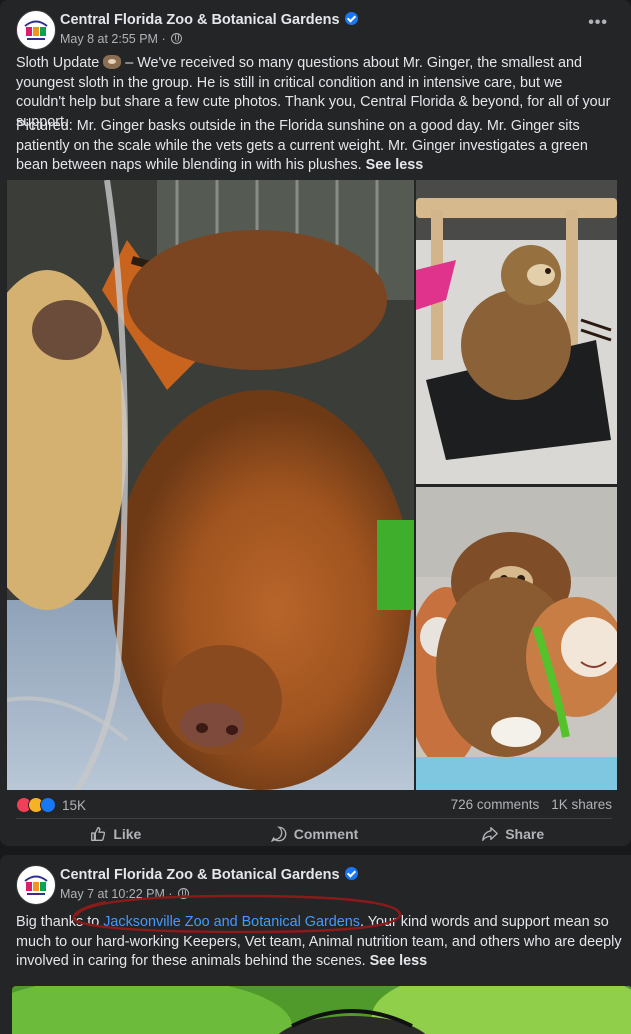 The width and height of the screenshot is (631, 1034). I want to click on divider, so click(314, 818).